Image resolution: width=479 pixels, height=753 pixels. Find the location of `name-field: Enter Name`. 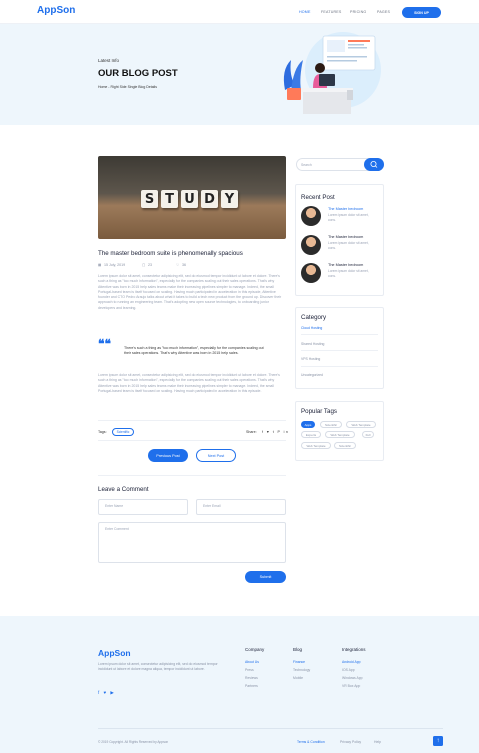

name-field: Enter Name is located at coordinates (143, 507).